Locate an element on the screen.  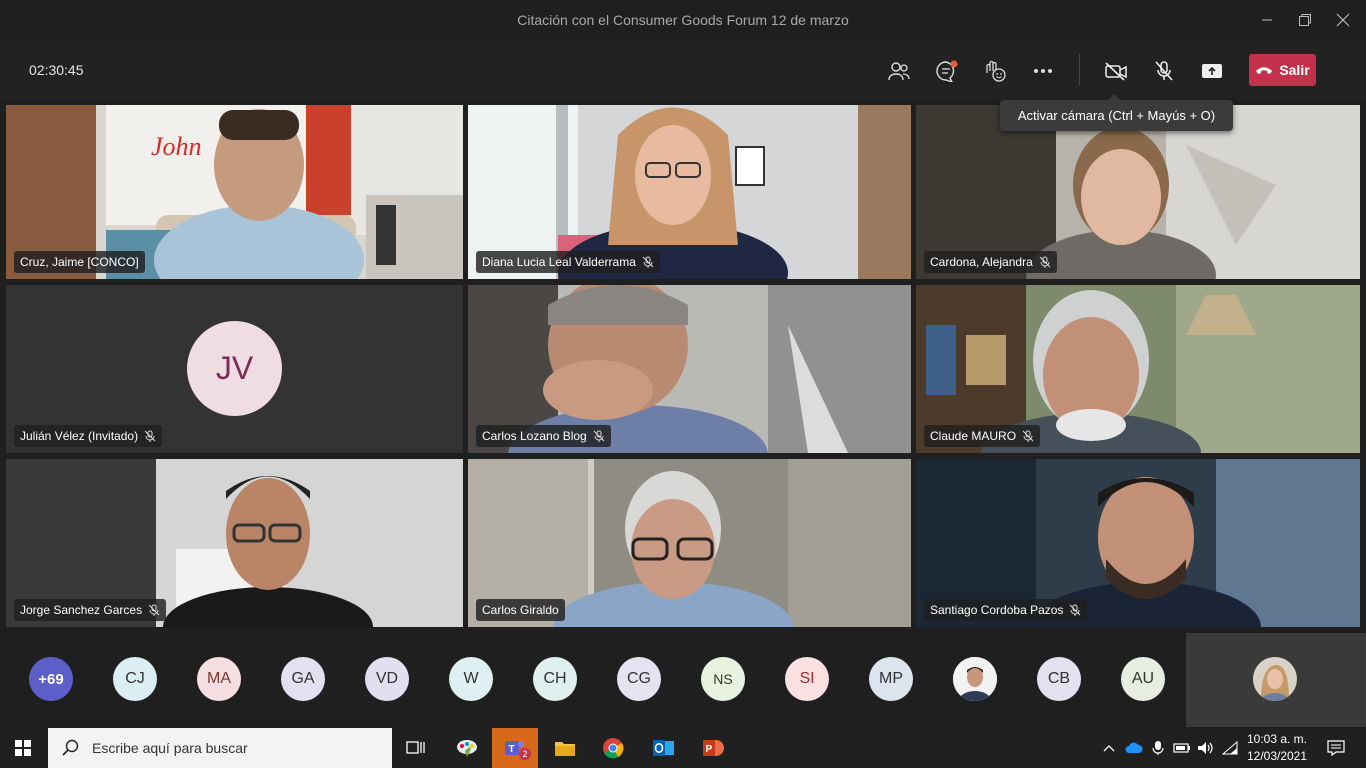
wifi-icon is located at coordinates (1230, 748).